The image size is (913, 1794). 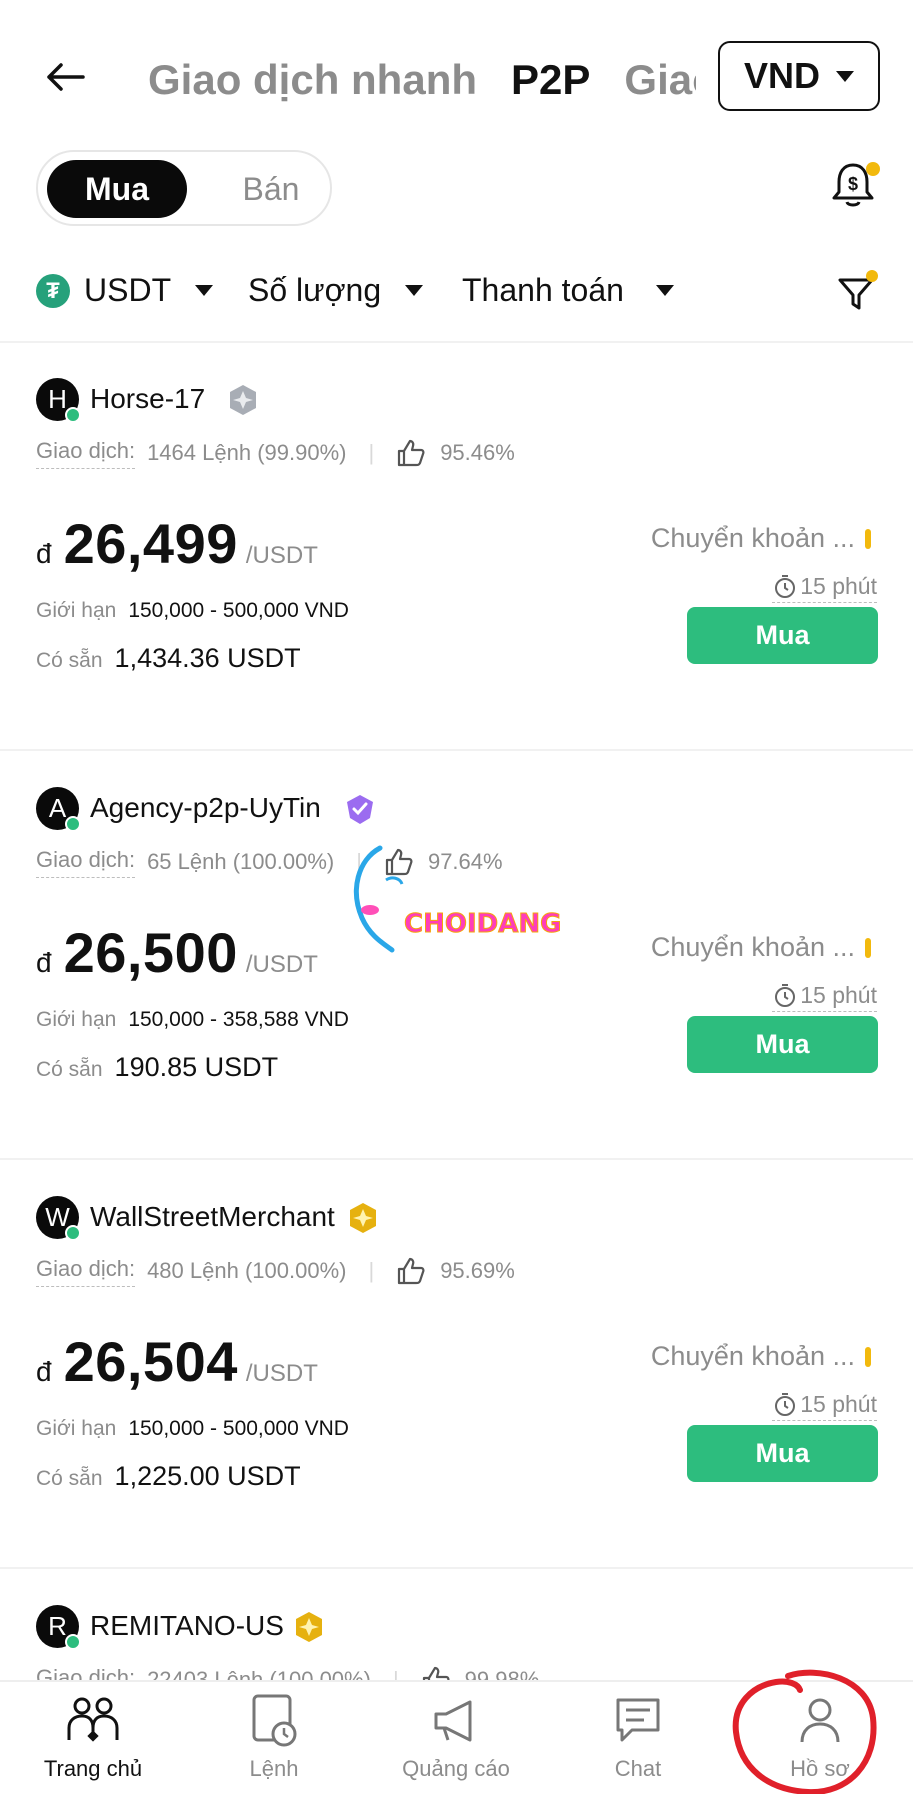 What do you see at coordinates (168, 658) in the screenshot?
I see `available-row: Có sẵn 1,434.36 USDT` at bounding box center [168, 658].